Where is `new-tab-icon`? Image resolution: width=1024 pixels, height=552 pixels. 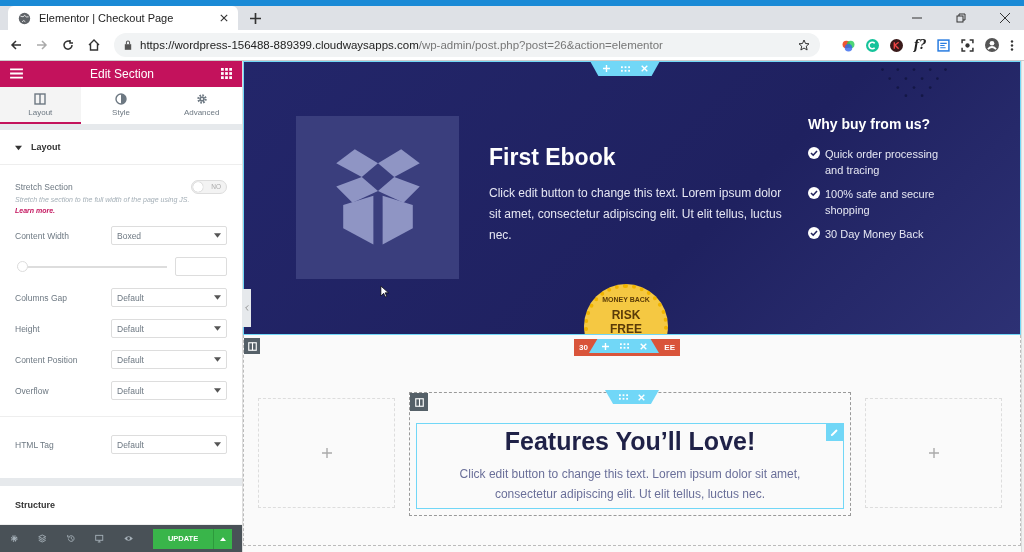 new-tab-icon is located at coordinates (255, 18).